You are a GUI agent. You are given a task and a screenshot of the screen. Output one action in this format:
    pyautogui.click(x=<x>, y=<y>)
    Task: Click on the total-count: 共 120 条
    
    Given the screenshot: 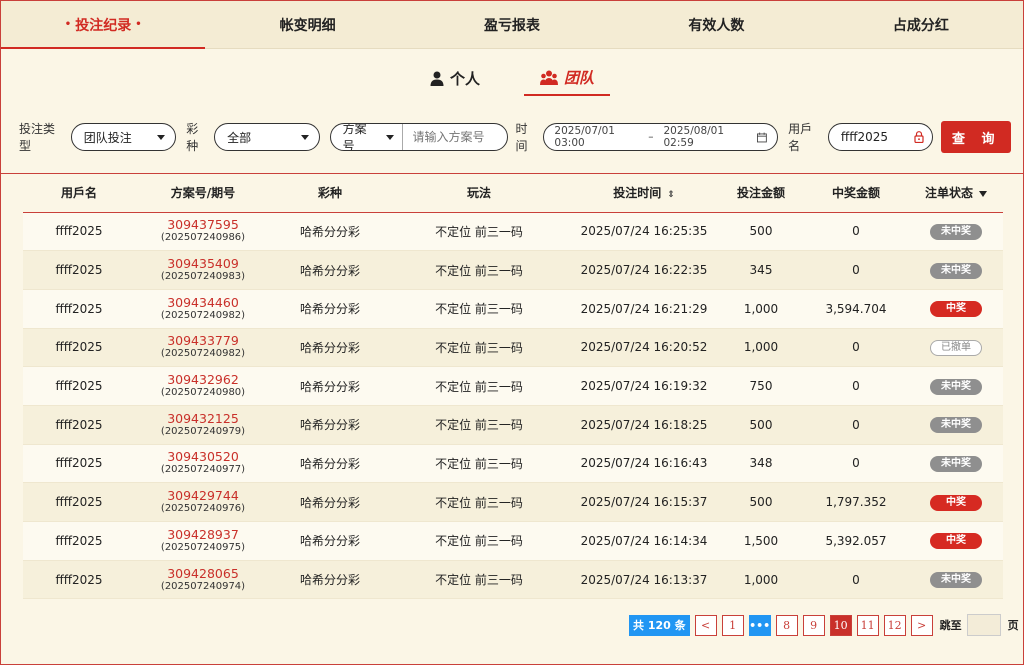 What is the action you would take?
    pyautogui.click(x=659, y=625)
    